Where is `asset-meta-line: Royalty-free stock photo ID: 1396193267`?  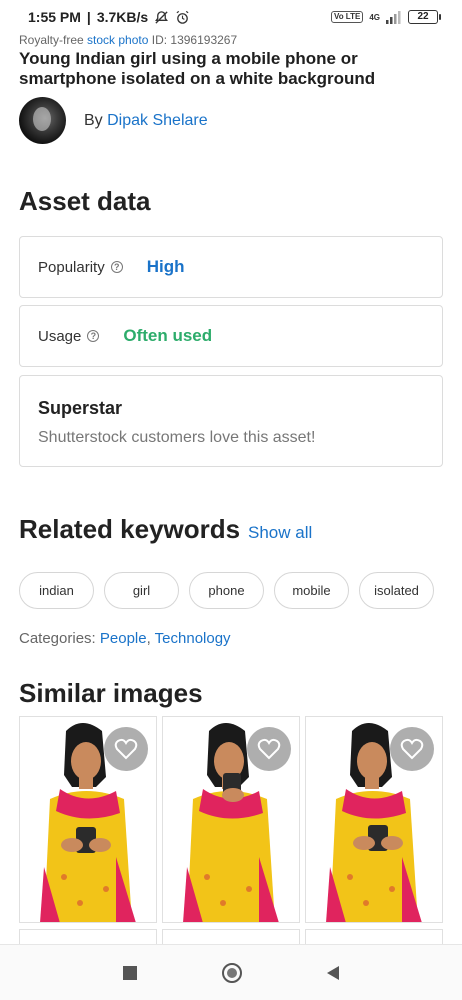 asset-meta-line: Royalty-free stock photo ID: 1396193267 is located at coordinates (128, 40).